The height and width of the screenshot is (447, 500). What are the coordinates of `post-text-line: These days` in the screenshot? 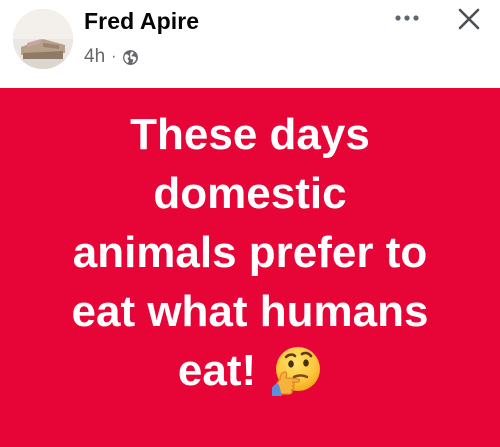 It's located at (250, 134).